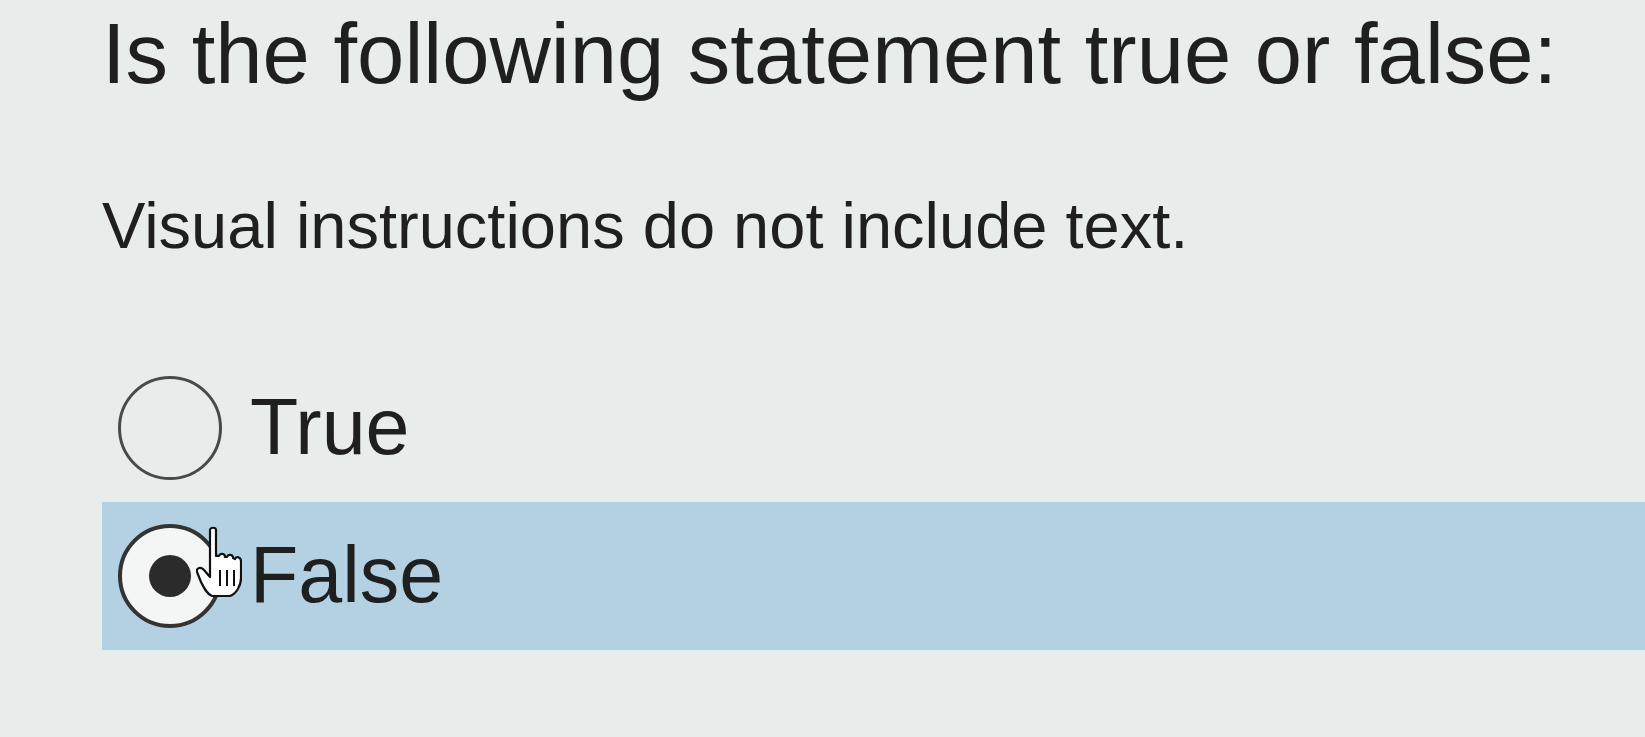 The width and height of the screenshot is (1645, 737). What do you see at coordinates (830, 54) in the screenshot?
I see `question-heading: Is the following statement true or false:` at bounding box center [830, 54].